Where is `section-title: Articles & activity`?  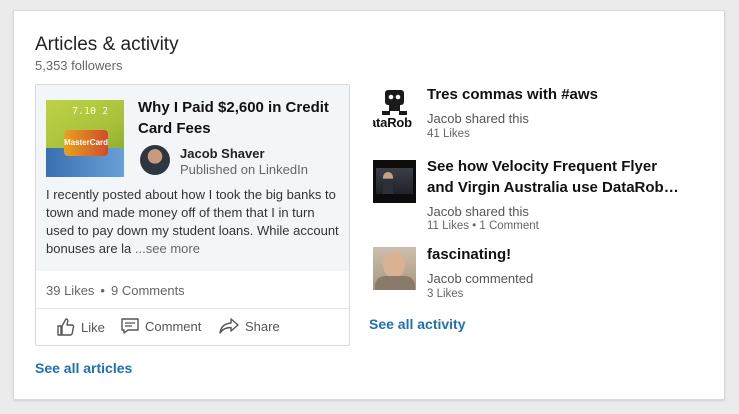 section-title: Articles & activity is located at coordinates (107, 44).